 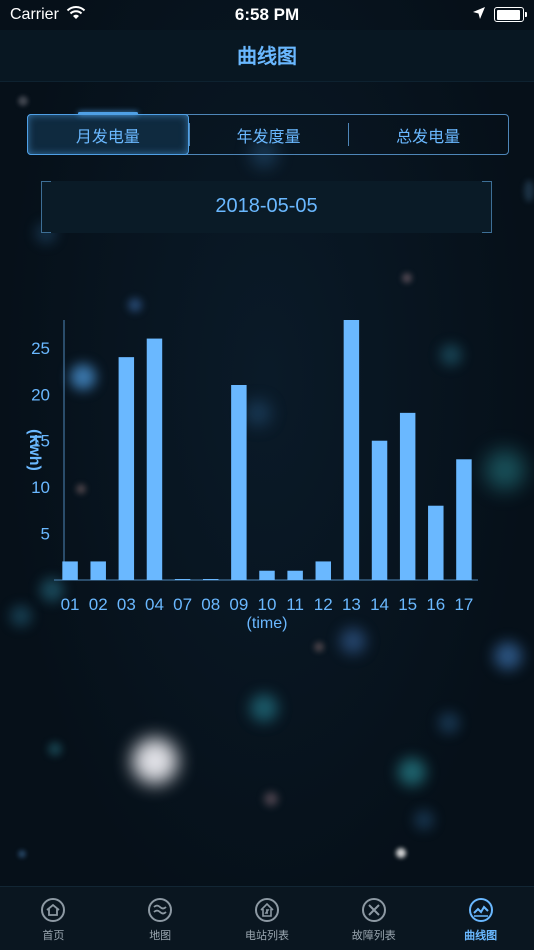 I want to click on tab-label: 年发度量, so click(x=268, y=136).